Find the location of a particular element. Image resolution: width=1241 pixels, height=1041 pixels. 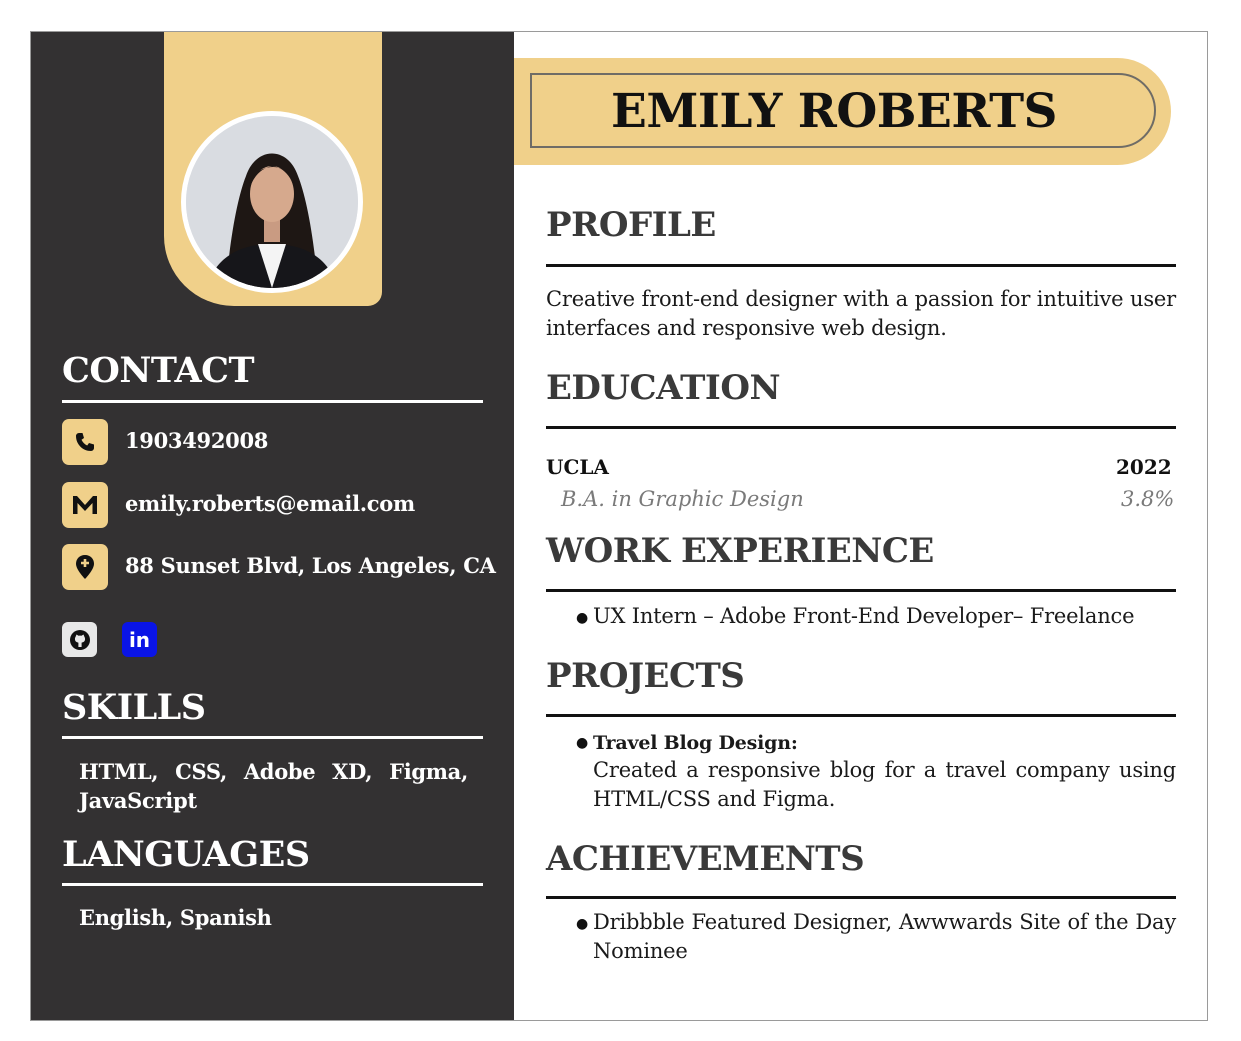

work-divider is located at coordinates (861, 590).